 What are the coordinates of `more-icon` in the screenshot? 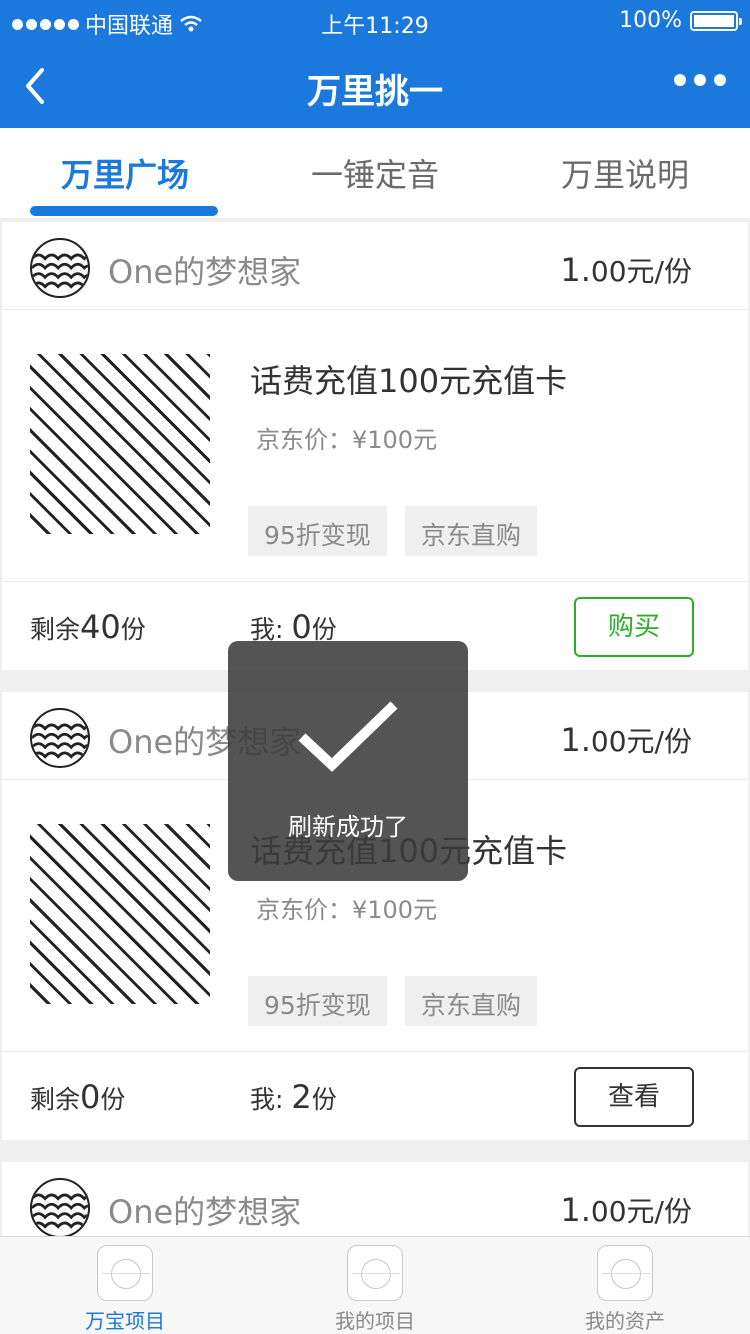 It's located at (700, 80).